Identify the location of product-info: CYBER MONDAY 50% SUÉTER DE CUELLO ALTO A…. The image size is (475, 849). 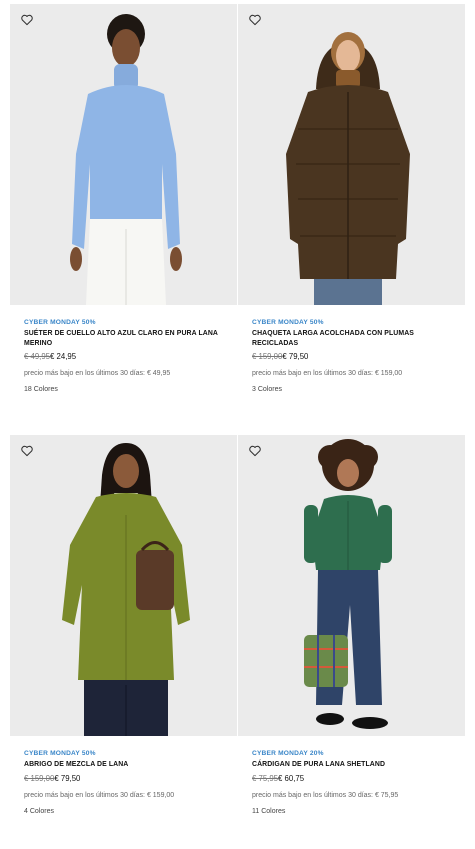
(126, 356).